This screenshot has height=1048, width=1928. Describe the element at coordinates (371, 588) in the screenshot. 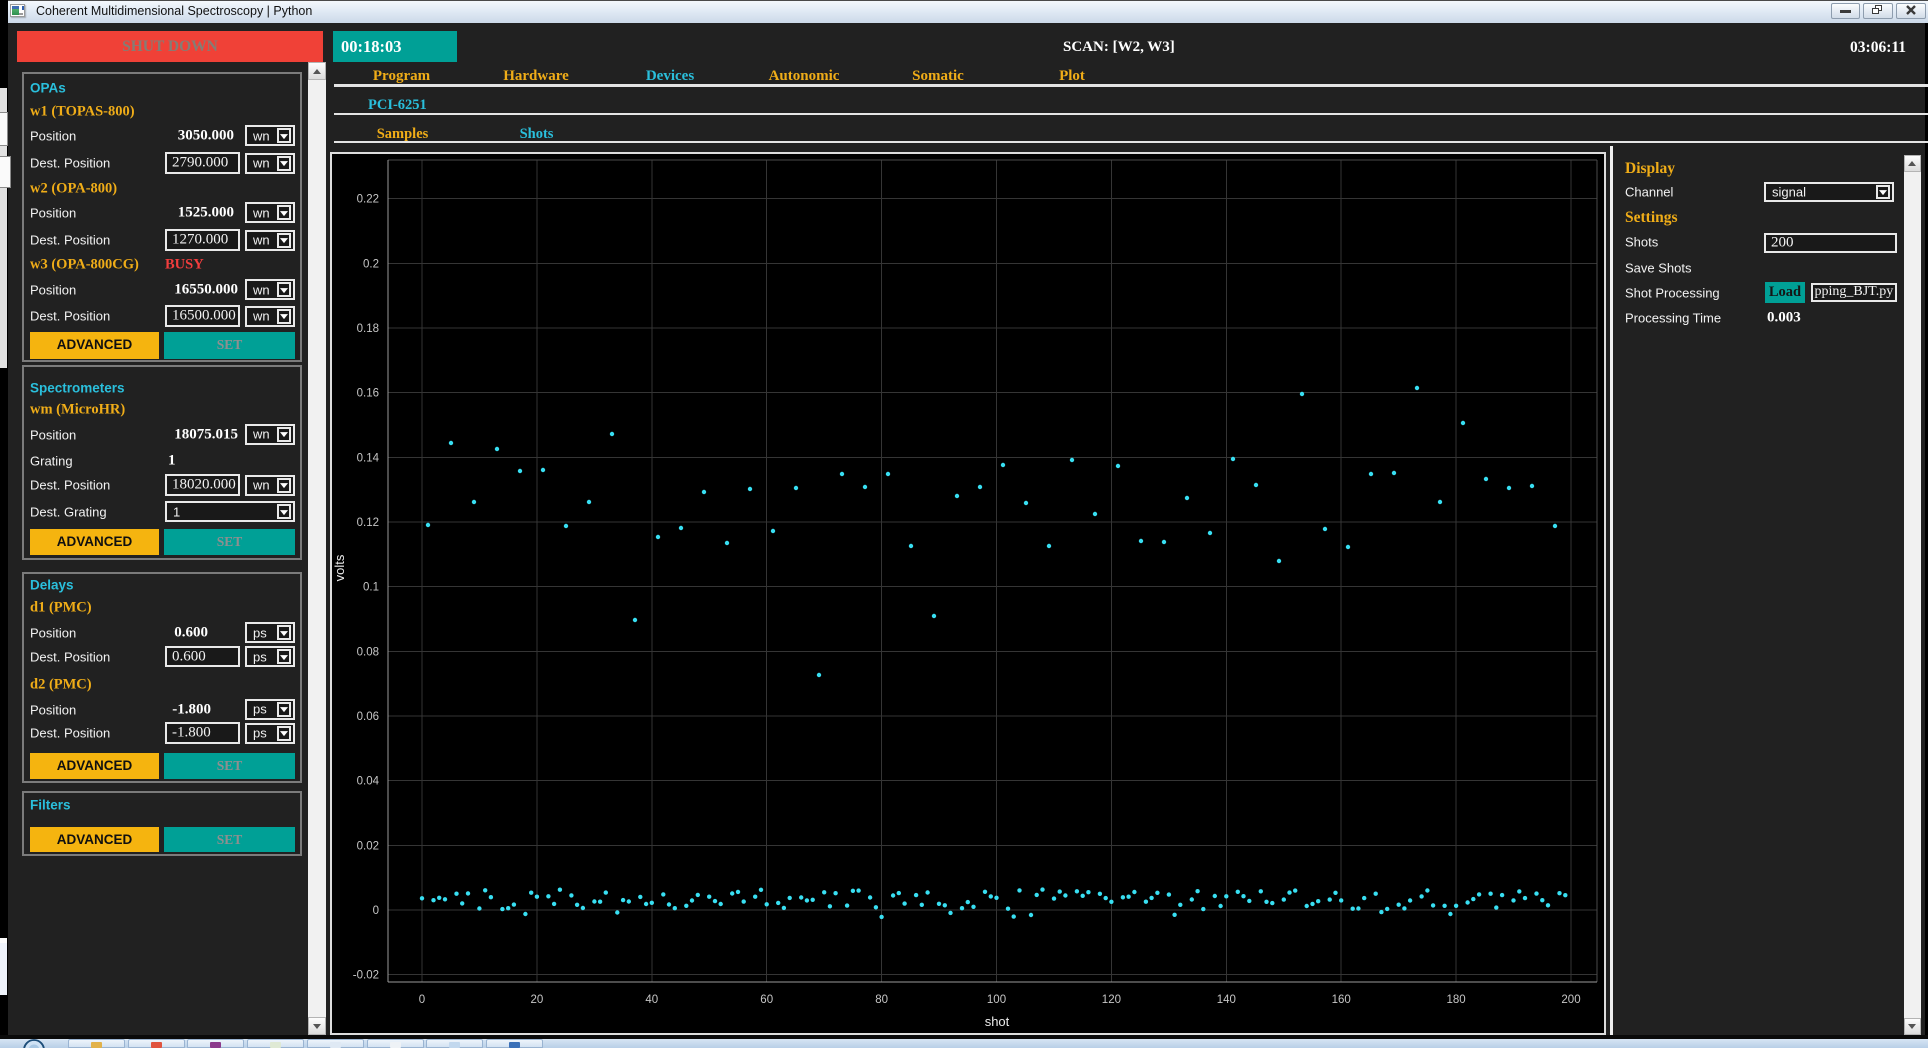

I see `svg-text: 0.1` at that location.